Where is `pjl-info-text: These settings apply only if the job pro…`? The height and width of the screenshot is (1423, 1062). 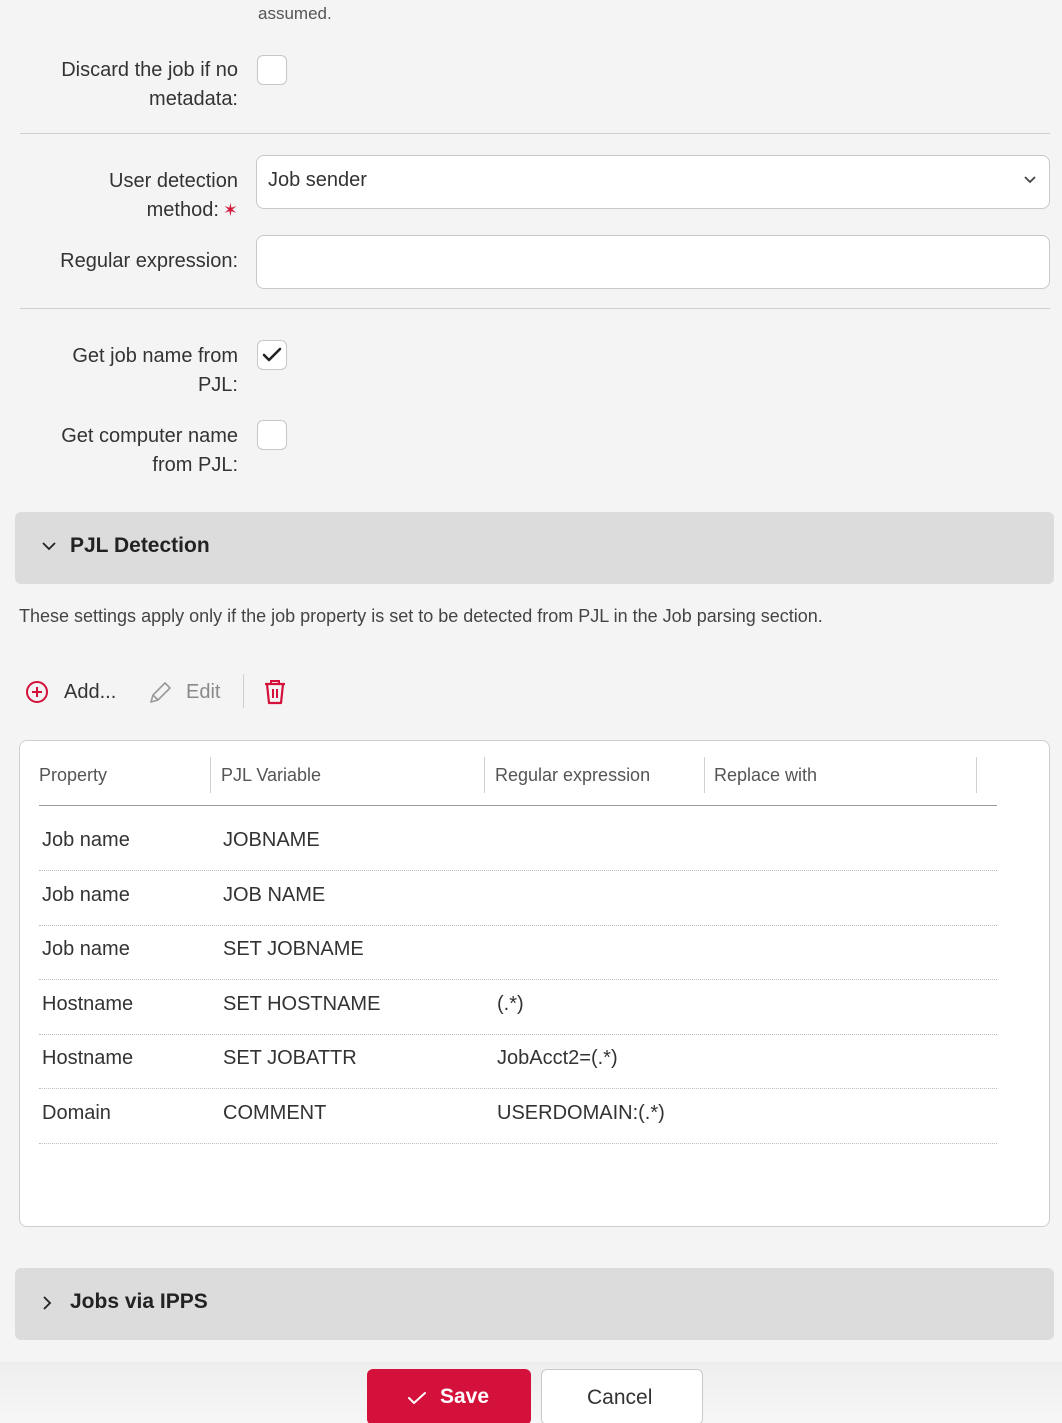
pjl-info-text: These settings apply only if the job pro… is located at coordinates (421, 616).